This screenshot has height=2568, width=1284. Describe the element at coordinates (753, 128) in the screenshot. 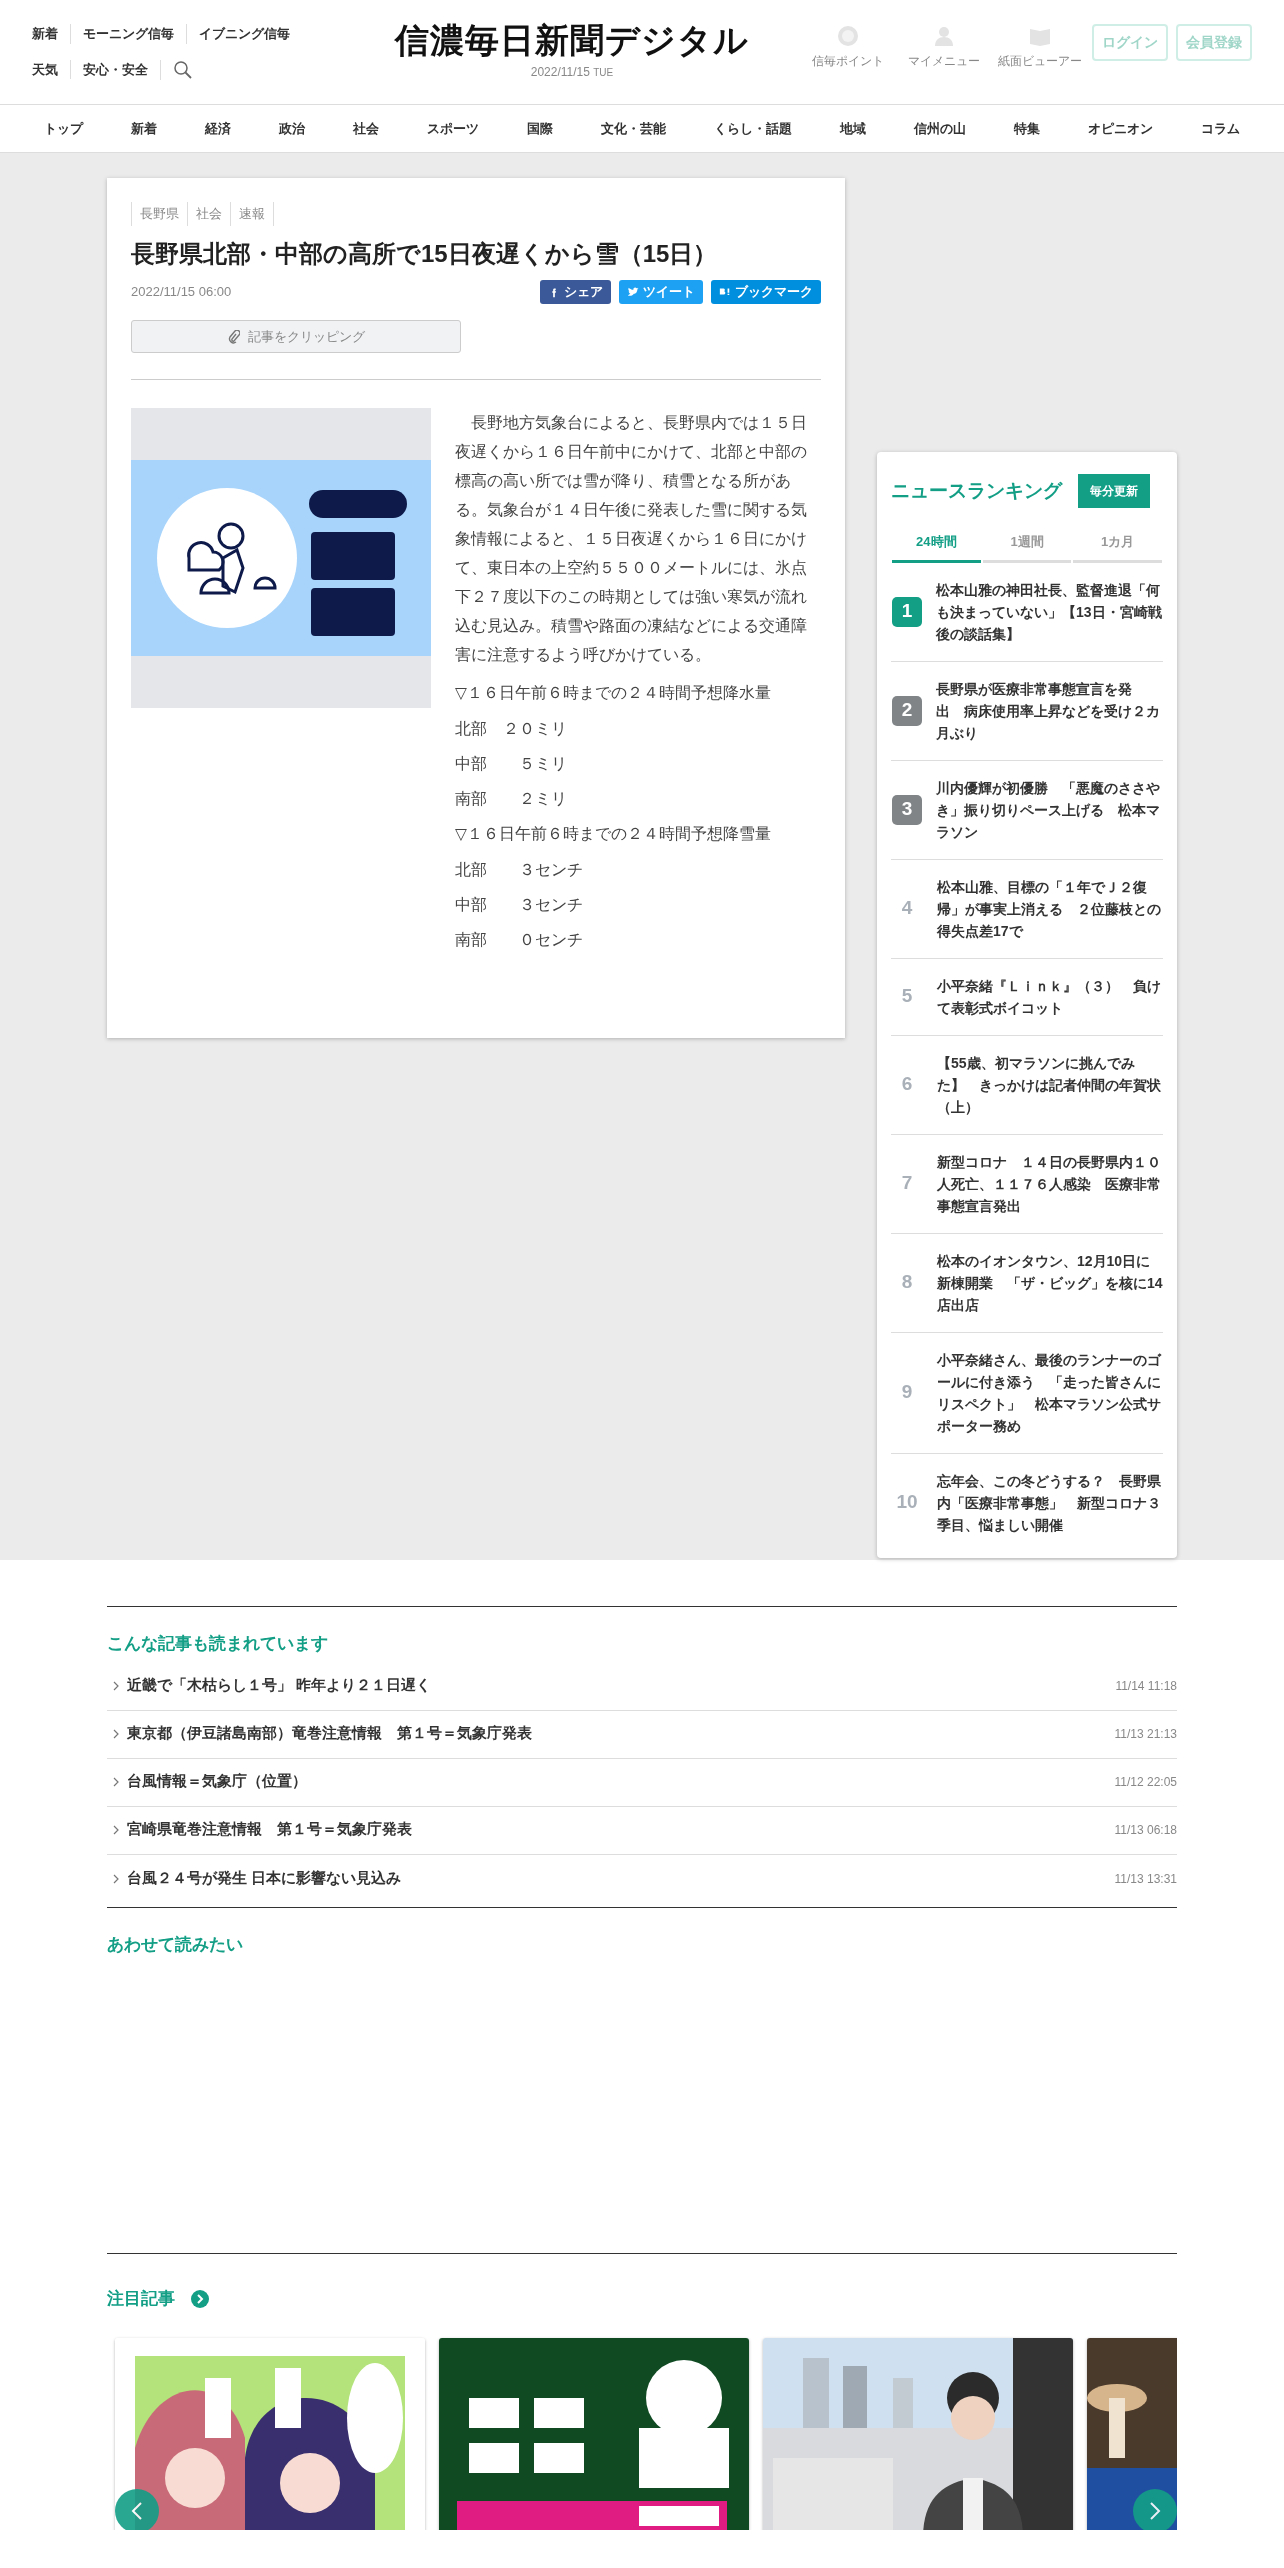

I see `nav-link: くらし・話題` at that location.